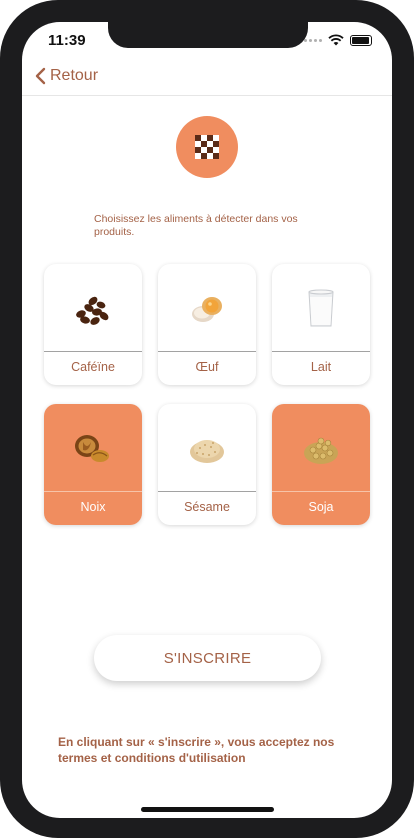 This screenshot has height=838, width=414. I want to click on wifi-icon, so click(336, 40).